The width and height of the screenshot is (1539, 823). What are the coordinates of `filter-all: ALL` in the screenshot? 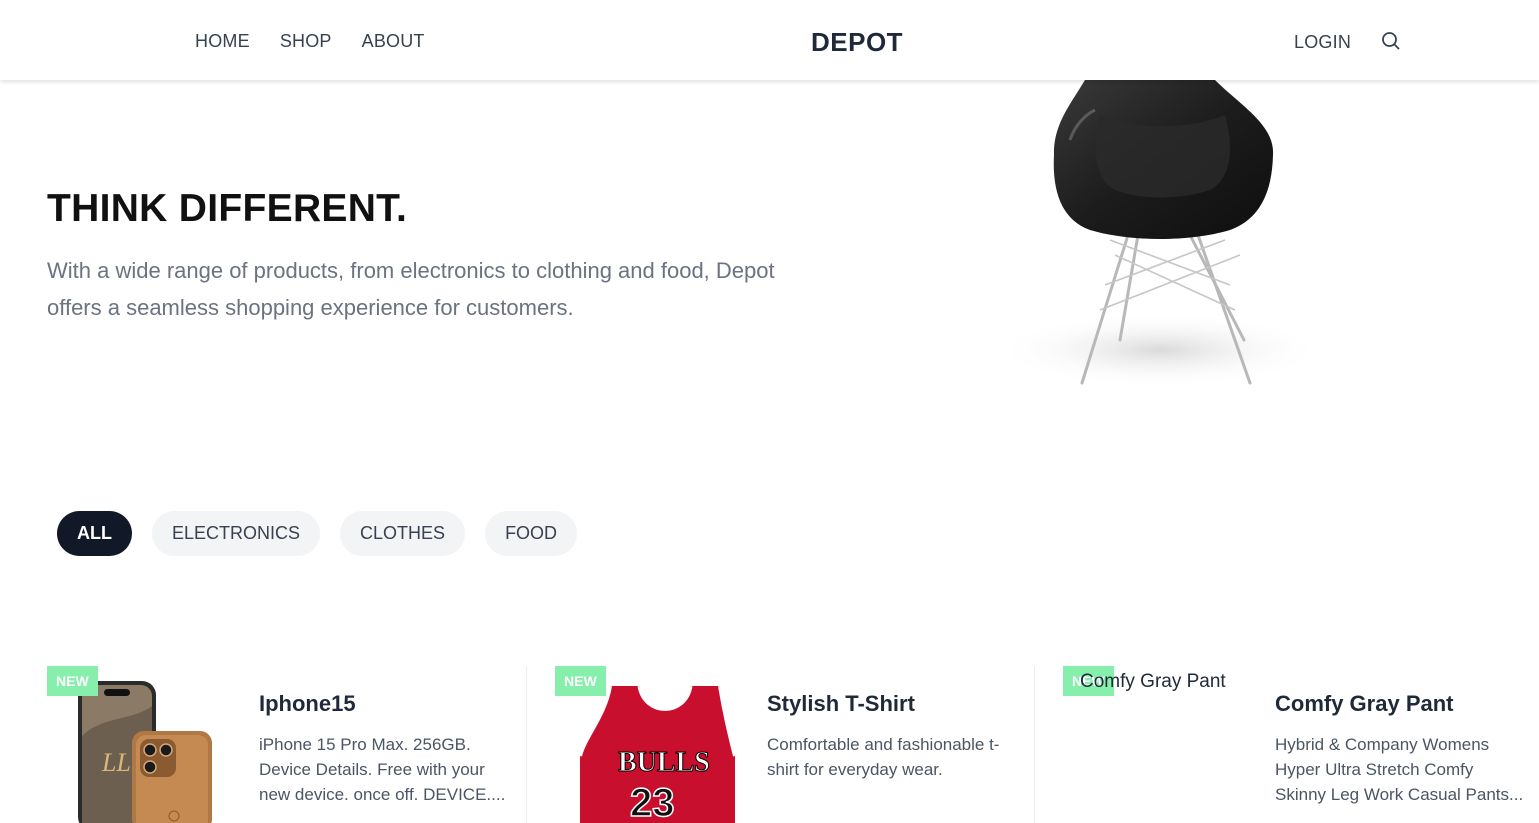 It's located at (94, 533).